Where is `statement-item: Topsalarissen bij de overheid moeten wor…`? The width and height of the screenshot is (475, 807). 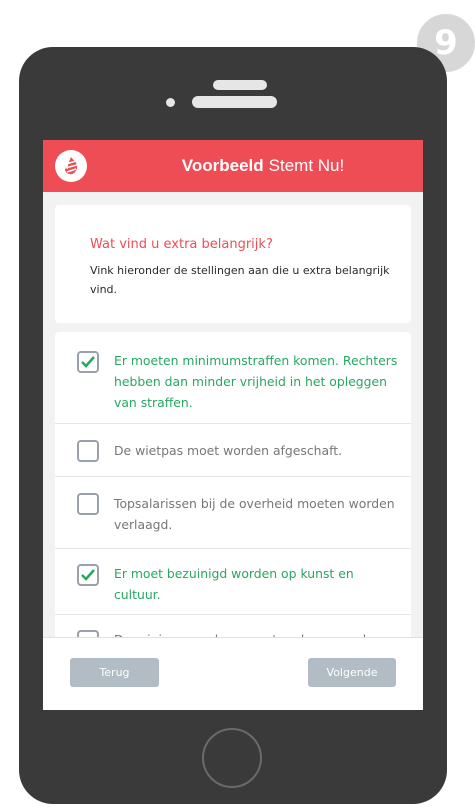
statement-item: Topsalarissen bij de overheid moeten wor… is located at coordinates (233, 513).